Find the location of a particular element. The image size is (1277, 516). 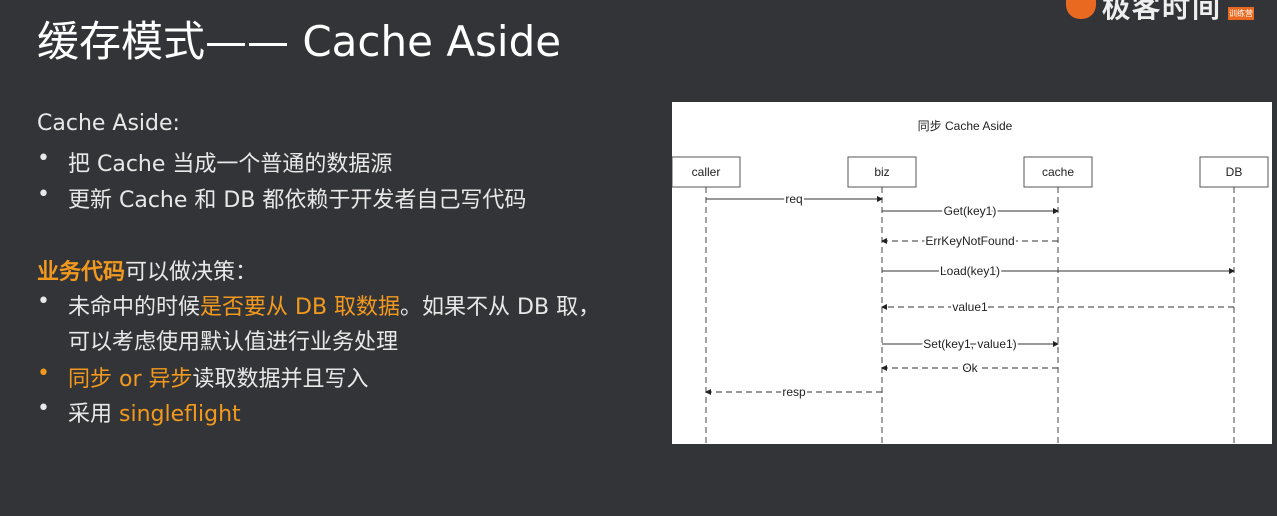

message-label: Load(key1) is located at coordinates (970, 271).